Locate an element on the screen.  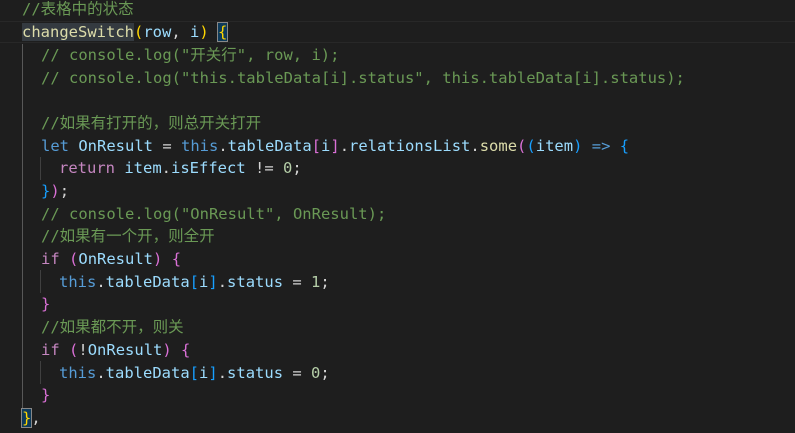
operator: != is located at coordinates (264, 168).